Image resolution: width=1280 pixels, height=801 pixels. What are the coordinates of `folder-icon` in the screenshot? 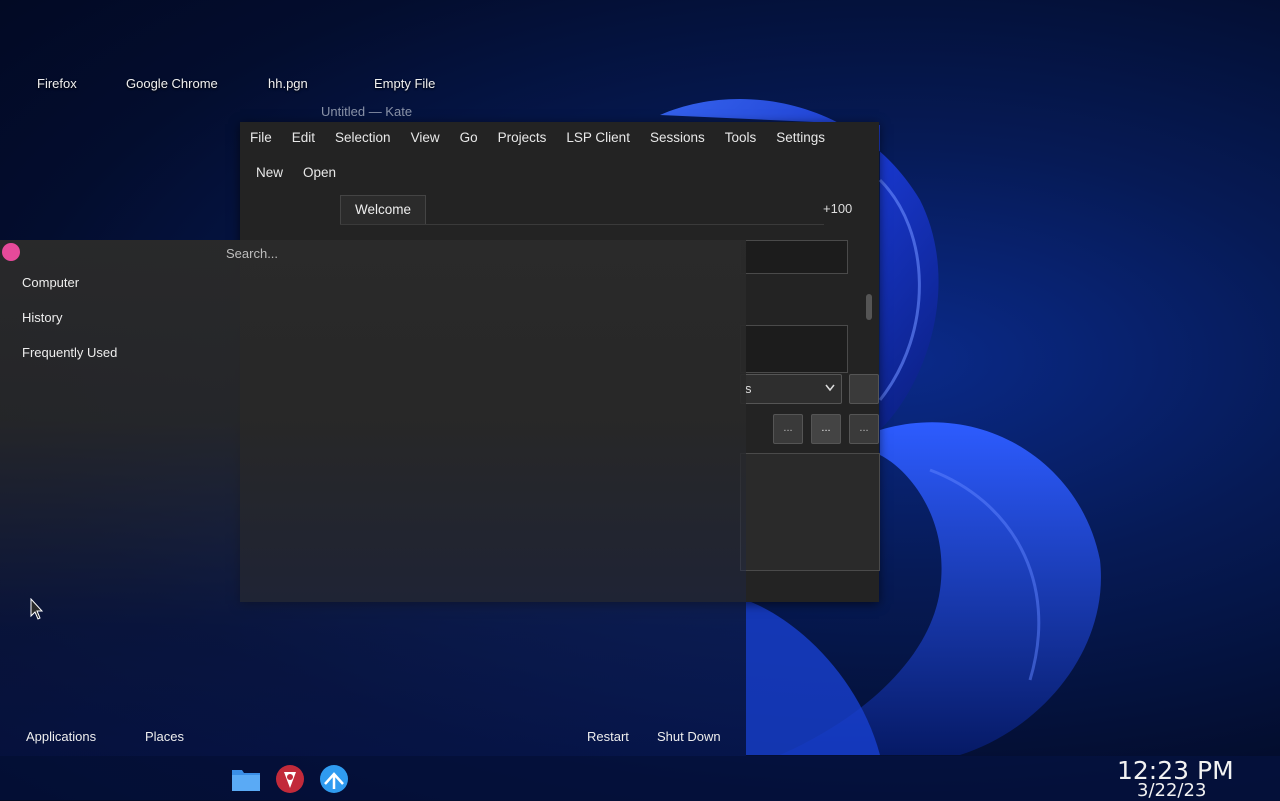 It's located at (246, 779).